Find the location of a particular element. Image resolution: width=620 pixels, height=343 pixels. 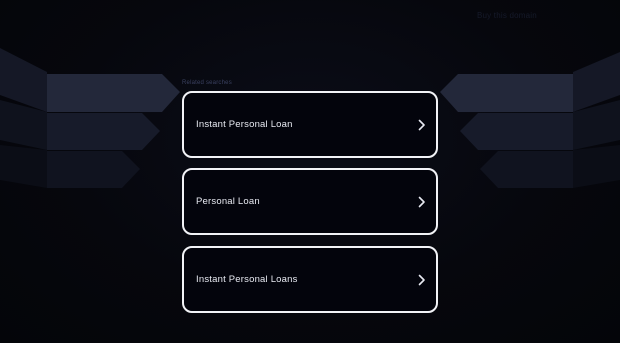

related-search-label: Personal Loan is located at coordinates (228, 201).